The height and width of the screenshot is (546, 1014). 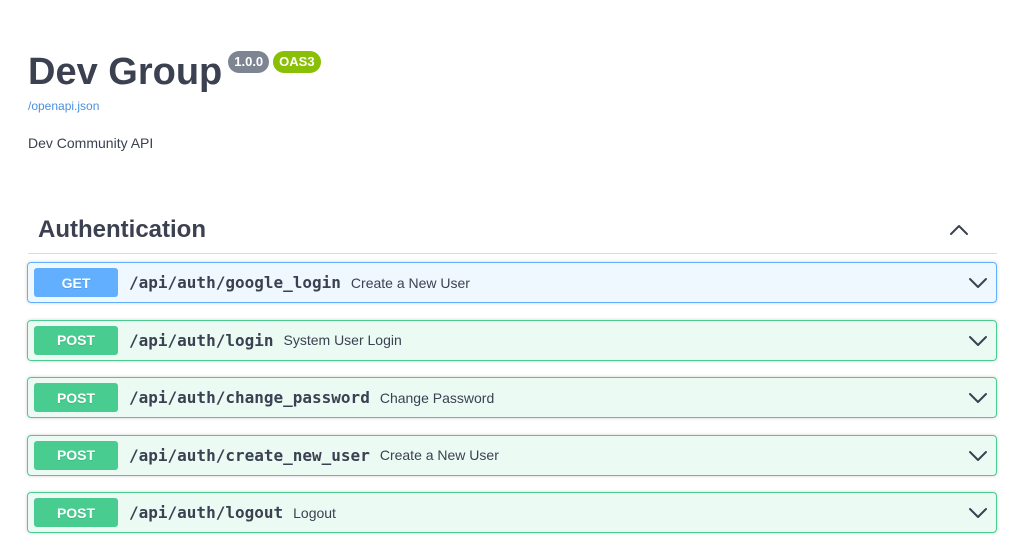 What do you see at coordinates (122, 229) in the screenshot?
I see `tag-name: Authentication` at bounding box center [122, 229].